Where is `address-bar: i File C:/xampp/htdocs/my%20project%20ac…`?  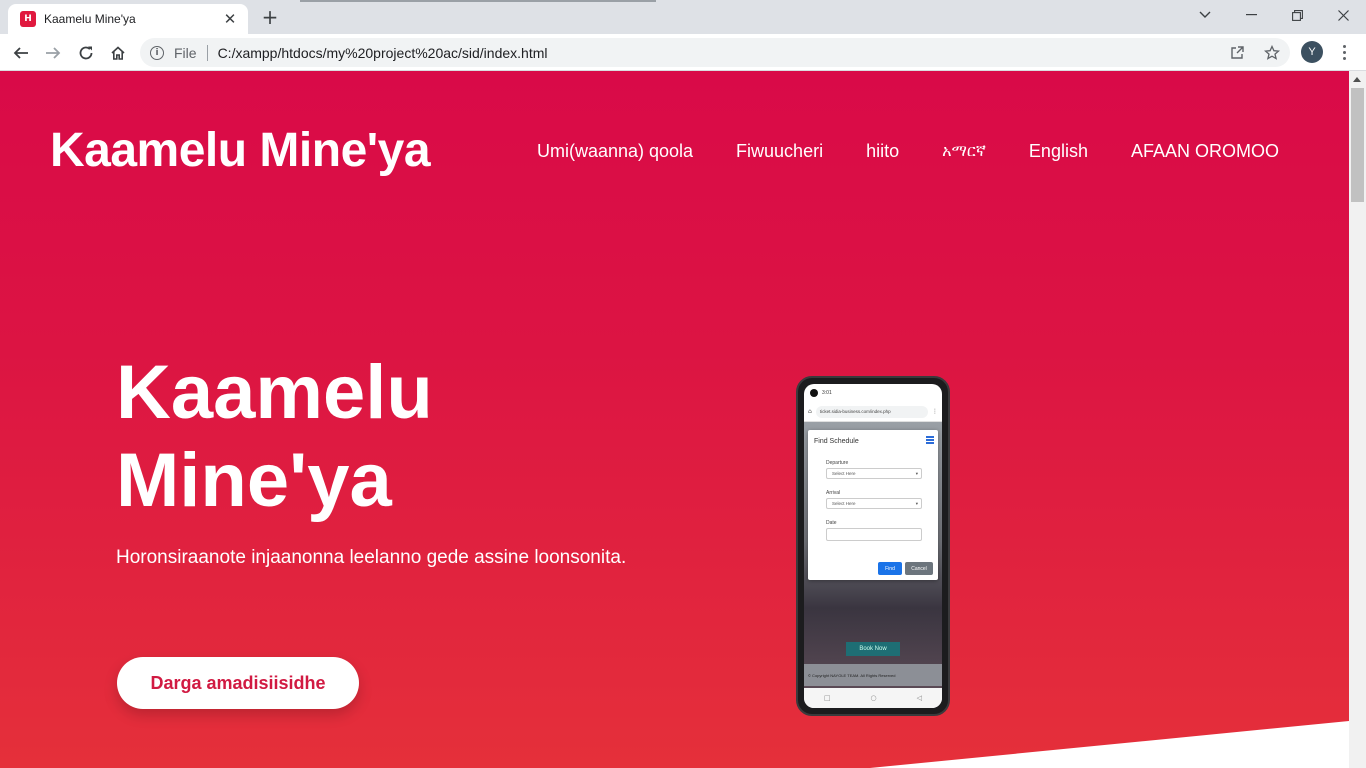 address-bar: i File C:/xampp/htdocs/my%20project%20ac… is located at coordinates (715, 52).